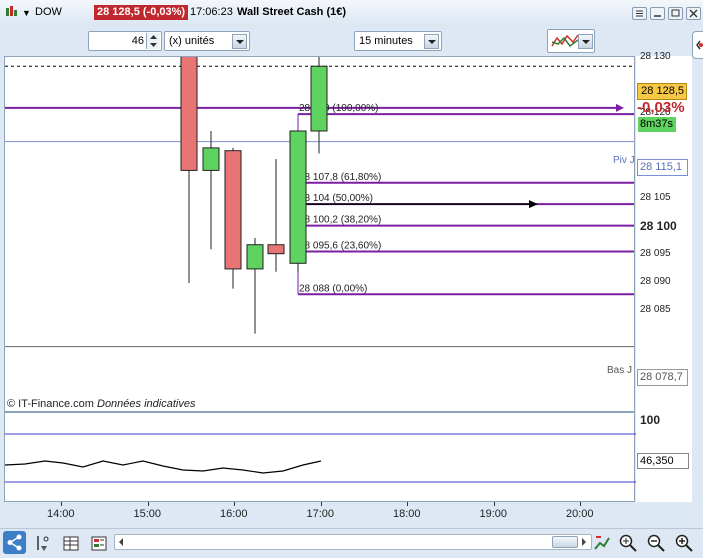 This screenshot has width=703, height=558. Describe the element at coordinates (11, 11) in the screenshot. I see `chart-app-icon` at that location.